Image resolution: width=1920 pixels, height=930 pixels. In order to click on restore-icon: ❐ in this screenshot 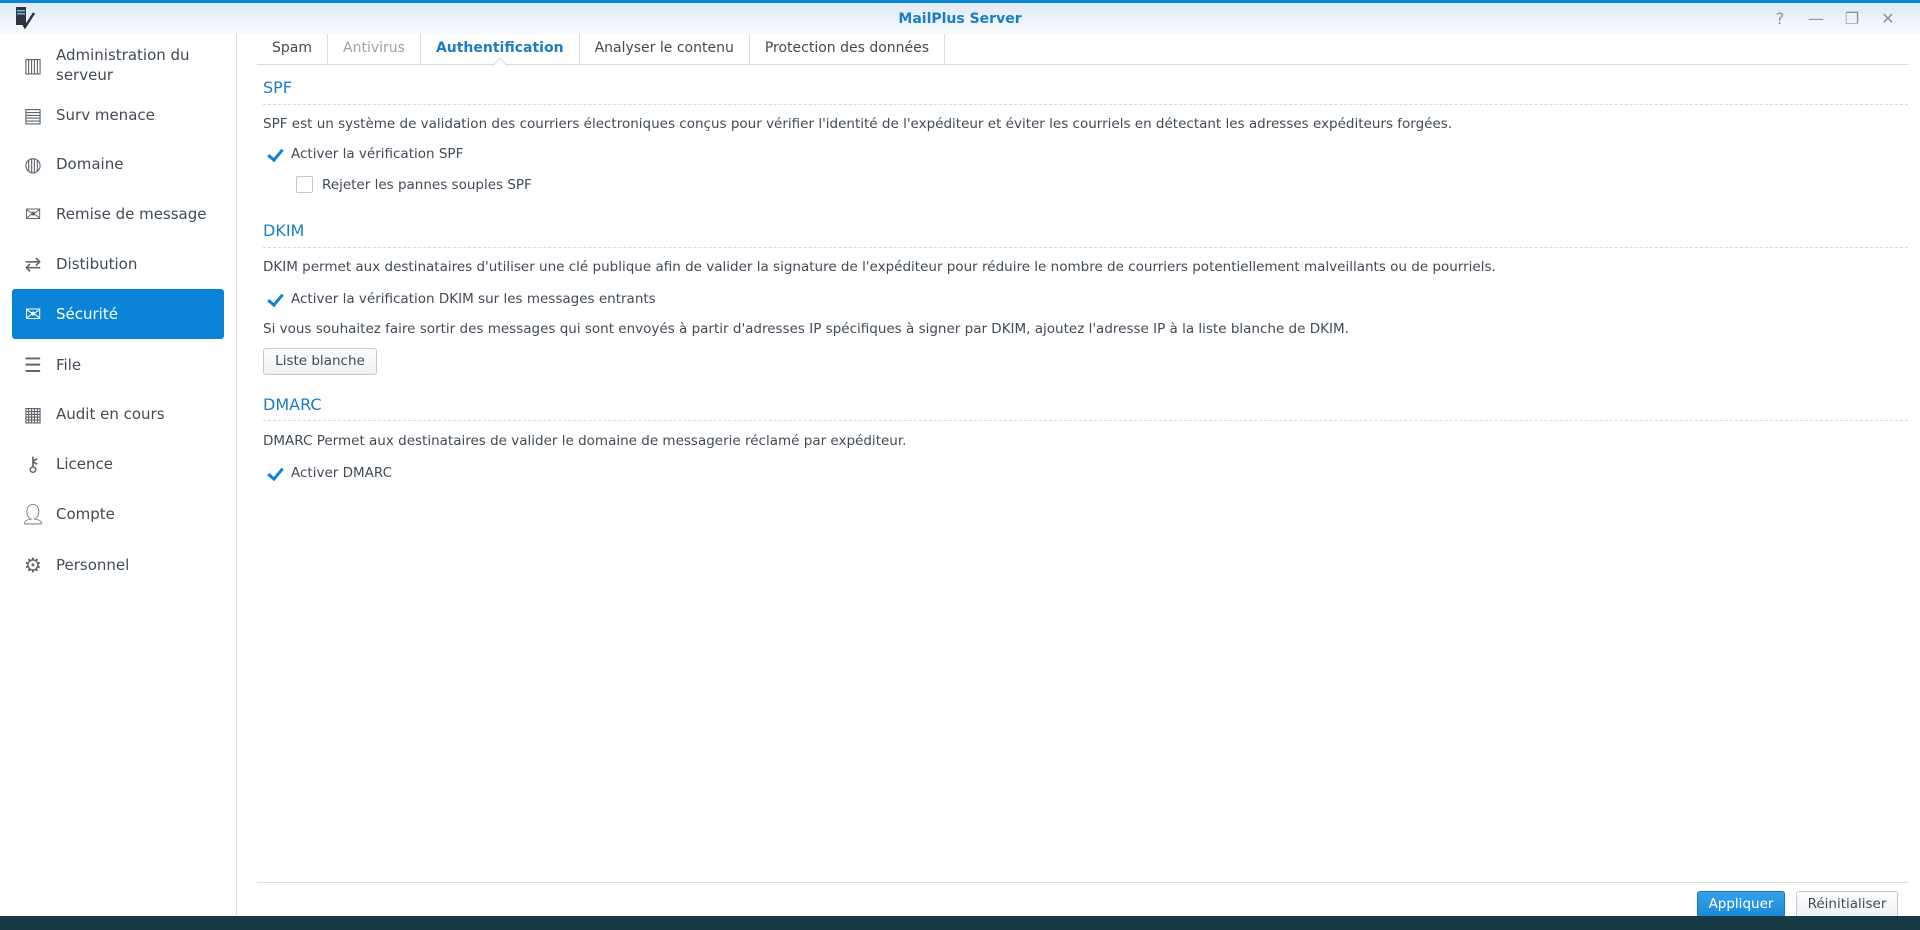, I will do `click(1852, 18)`.